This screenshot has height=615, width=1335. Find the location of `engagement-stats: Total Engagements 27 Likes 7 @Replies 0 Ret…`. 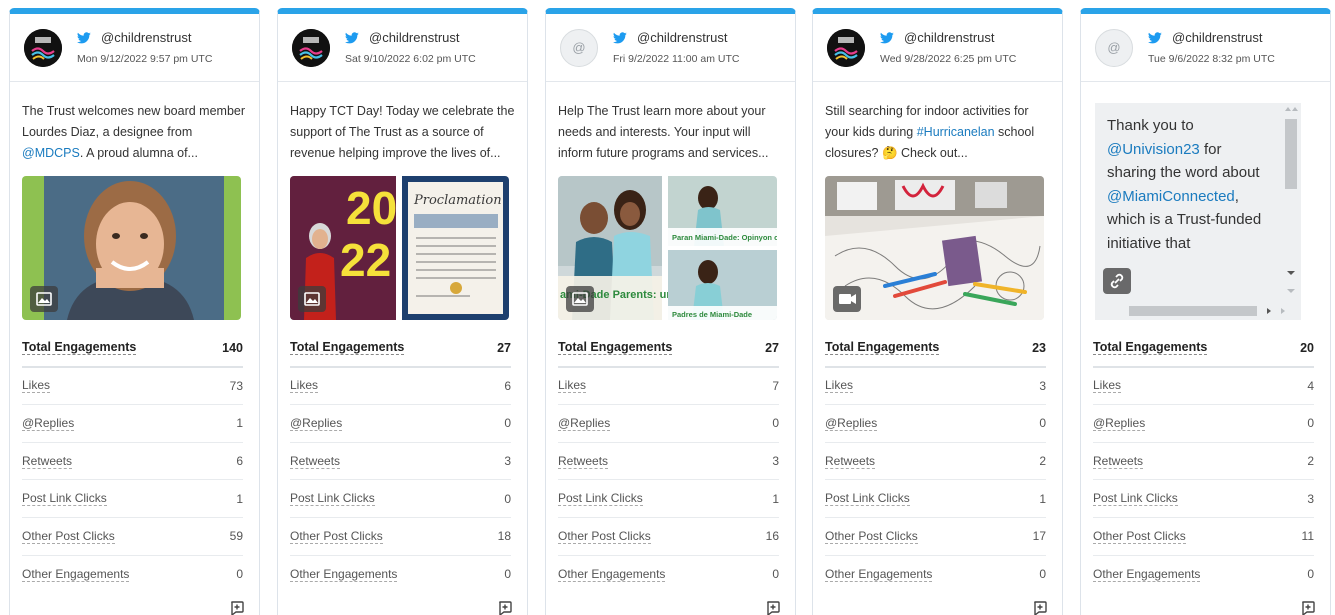

engagement-stats: Total Engagements 27 Likes 7 @Replies 0 Ret… is located at coordinates (668, 461).